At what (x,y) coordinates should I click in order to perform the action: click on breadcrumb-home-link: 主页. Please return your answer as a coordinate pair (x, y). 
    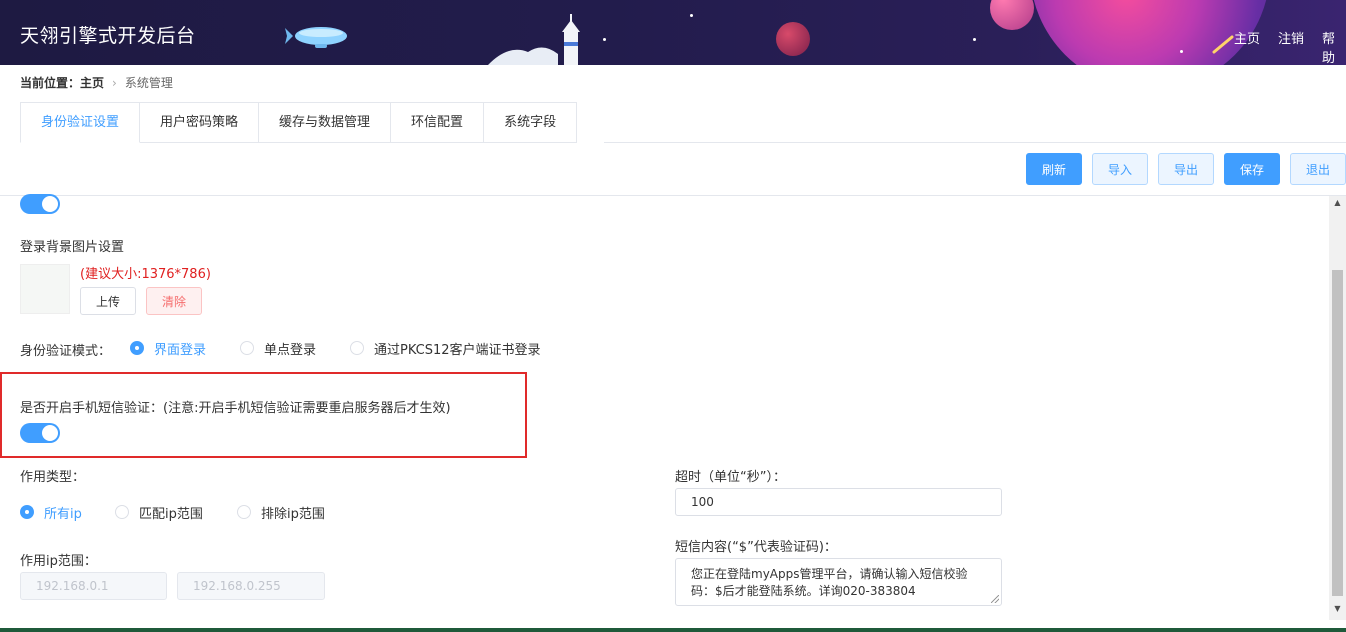
    Looking at the image, I should click on (92, 83).